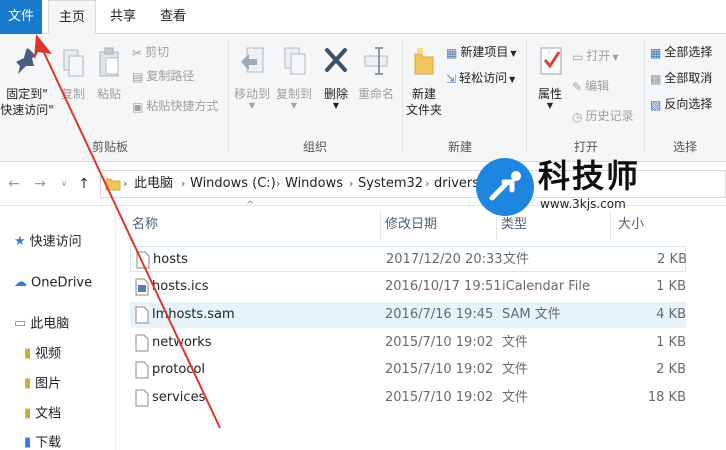 The height and width of the screenshot is (450, 726). What do you see at coordinates (444, 259) in the screenshot?
I see `file-modified: 2017/12/20 20:33` at bounding box center [444, 259].